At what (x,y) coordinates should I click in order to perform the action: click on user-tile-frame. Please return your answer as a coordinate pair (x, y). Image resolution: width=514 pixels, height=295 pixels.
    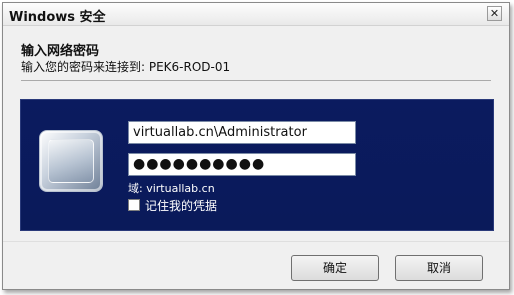
    Looking at the image, I should click on (71, 161).